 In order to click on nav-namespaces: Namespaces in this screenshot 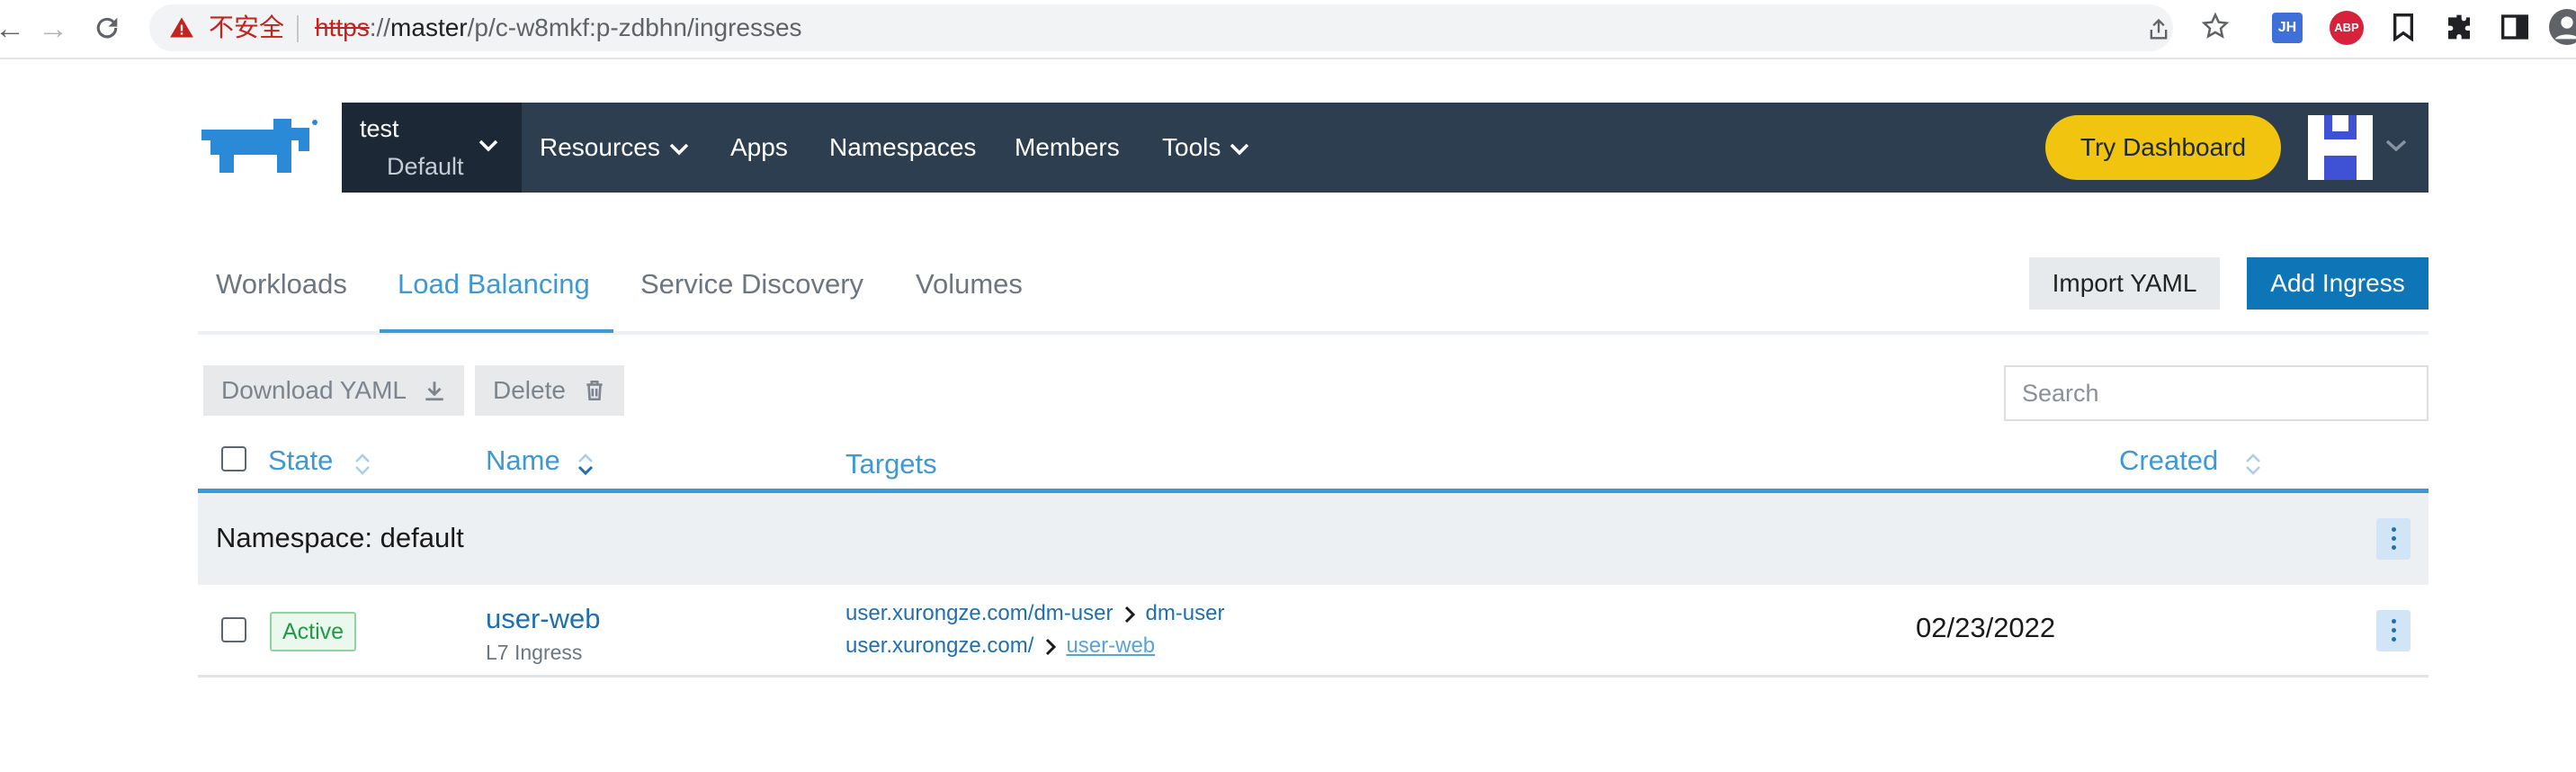, I will do `click(902, 147)`.